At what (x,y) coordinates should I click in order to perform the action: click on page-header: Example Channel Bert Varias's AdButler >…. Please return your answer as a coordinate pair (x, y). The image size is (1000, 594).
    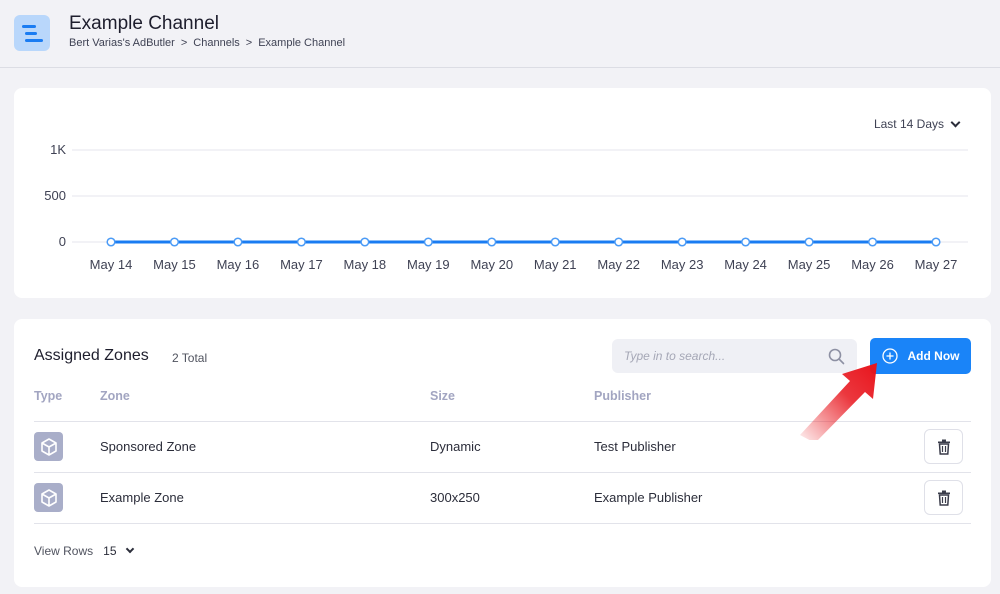
    Looking at the image, I should click on (500, 34).